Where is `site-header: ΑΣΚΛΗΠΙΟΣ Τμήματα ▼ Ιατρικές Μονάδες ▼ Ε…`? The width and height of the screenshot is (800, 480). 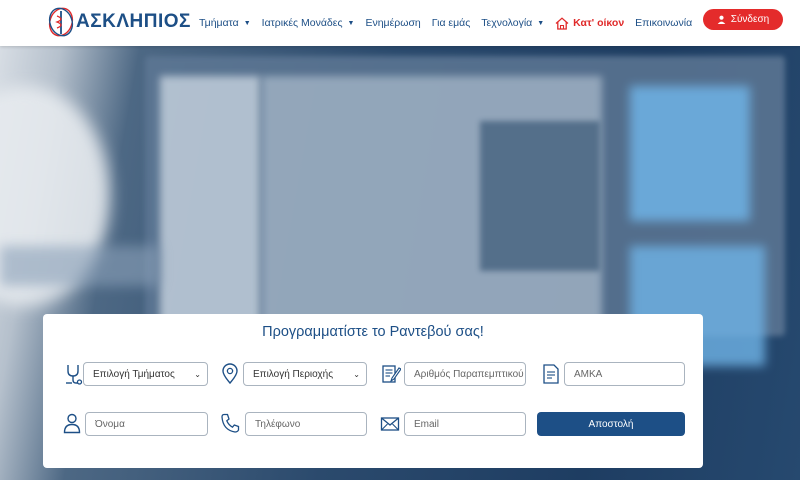 site-header: ΑΣΚΛΗΠΙΟΣ Τμήματα ▼ Ιατρικές Μονάδες ▼ Ε… is located at coordinates (400, 23).